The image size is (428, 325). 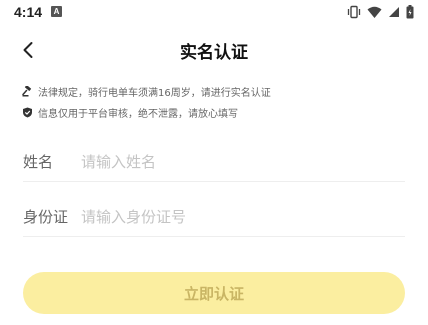 I want to click on id-field-row: 身份证, so click(x=214, y=217).